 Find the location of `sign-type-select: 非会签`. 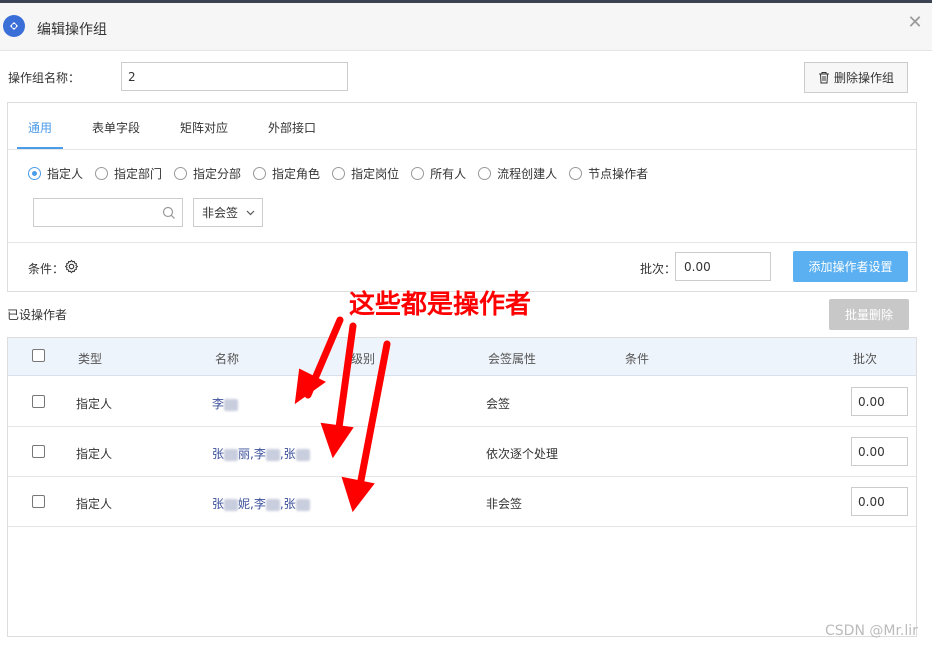

sign-type-select: 非会签 is located at coordinates (228, 212).